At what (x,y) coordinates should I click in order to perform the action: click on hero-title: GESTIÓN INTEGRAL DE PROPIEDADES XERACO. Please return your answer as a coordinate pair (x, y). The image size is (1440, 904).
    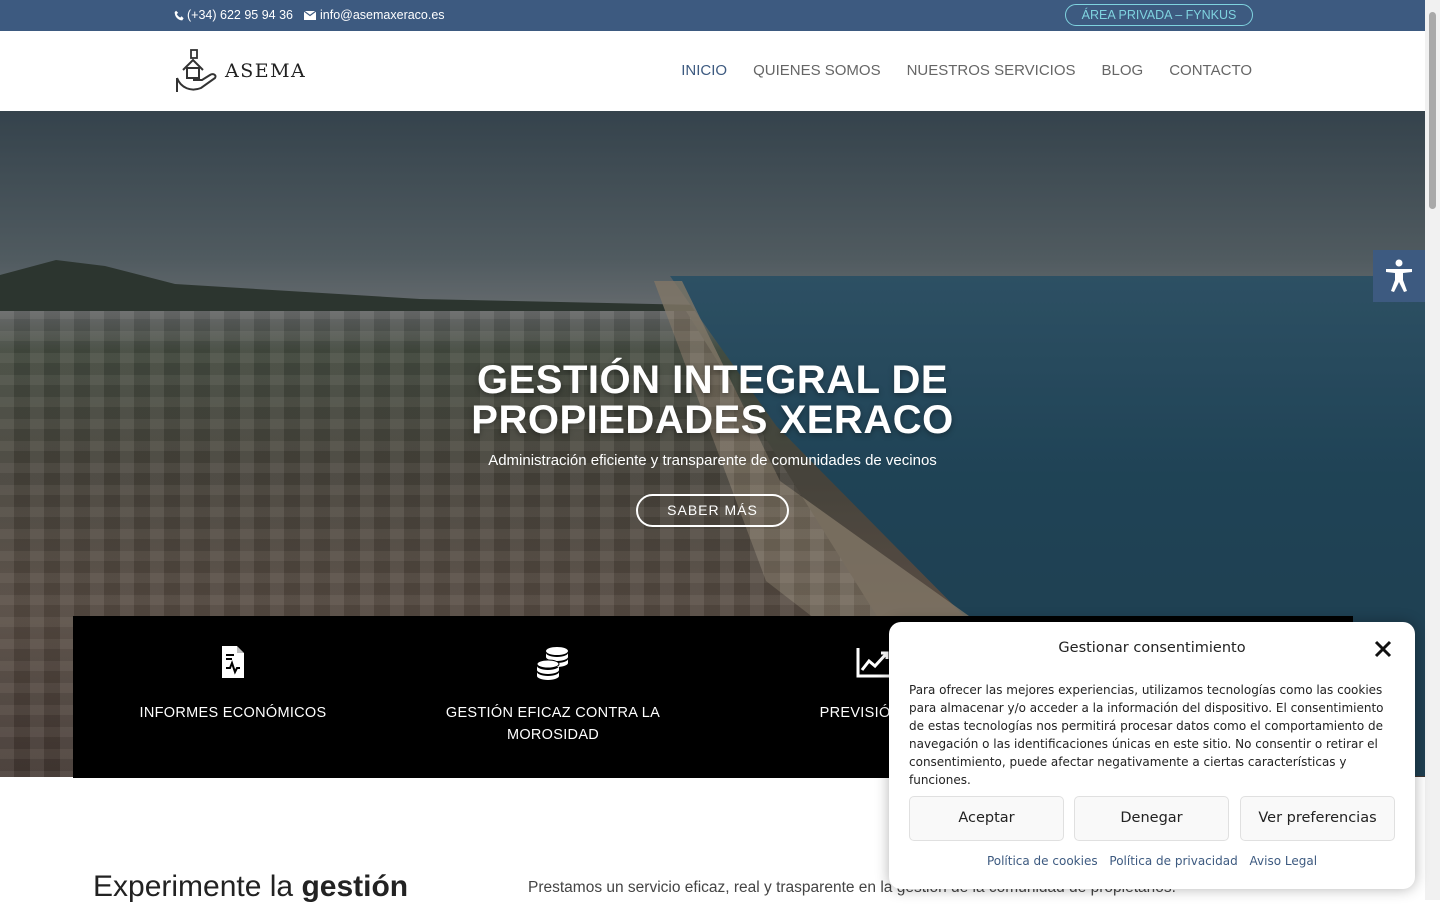
    Looking at the image, I should click on (712, 400).